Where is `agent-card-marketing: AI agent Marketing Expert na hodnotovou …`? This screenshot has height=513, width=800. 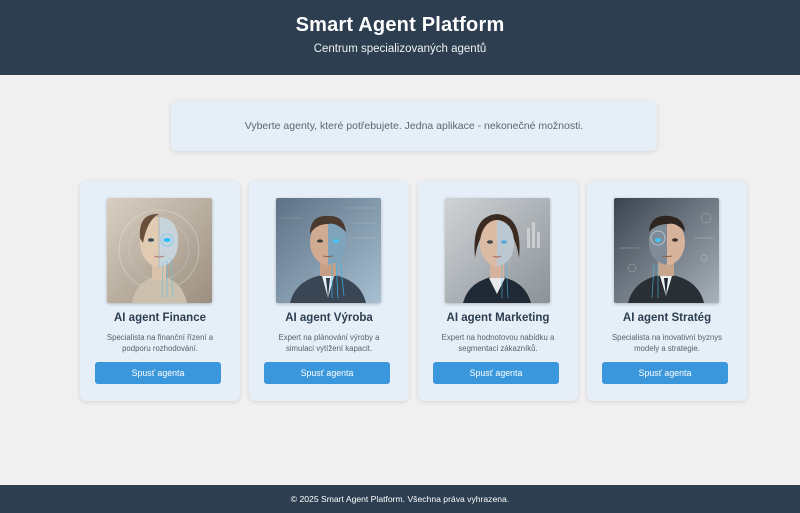 agent-card-marketing: AI agent Marketing Expert na hodnotovou … is located at coordinates (498, 291).